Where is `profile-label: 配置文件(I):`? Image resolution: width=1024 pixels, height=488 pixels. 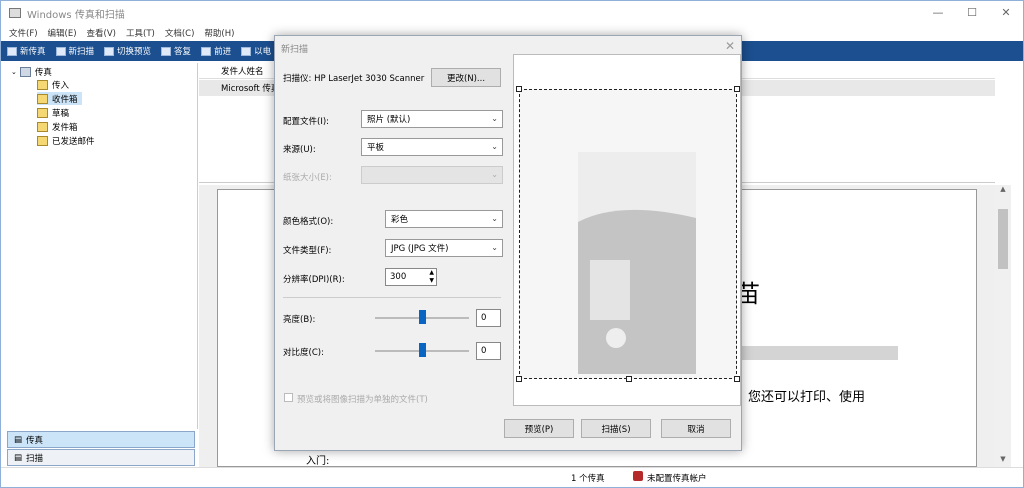 profile-label: 配置文件(I): is located at coordinates (306, 122).